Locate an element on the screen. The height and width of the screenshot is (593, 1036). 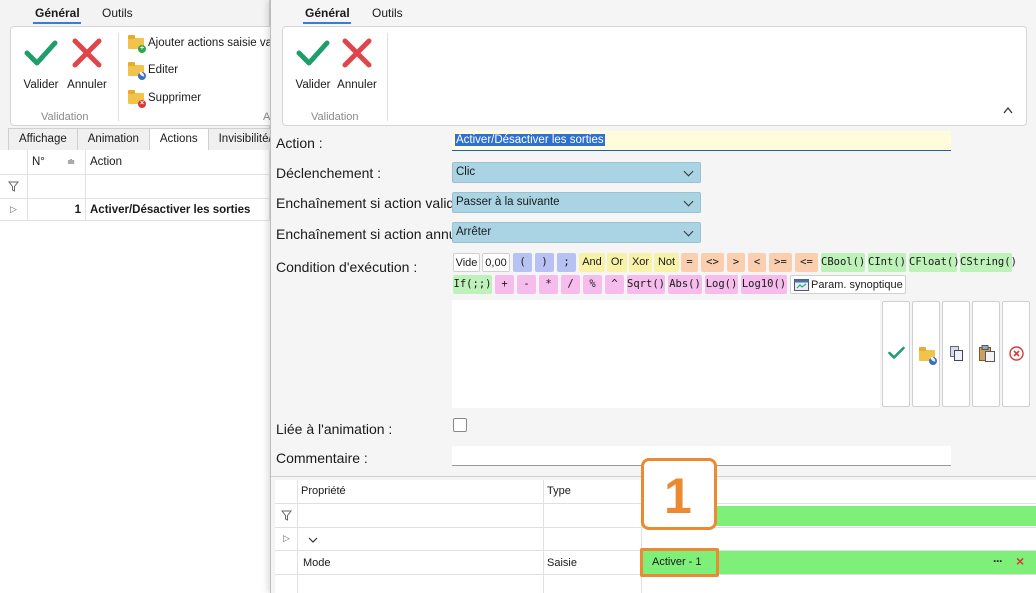
action-name-input: Activer/Désactiver les sorties is located at coordinates (701, 141).